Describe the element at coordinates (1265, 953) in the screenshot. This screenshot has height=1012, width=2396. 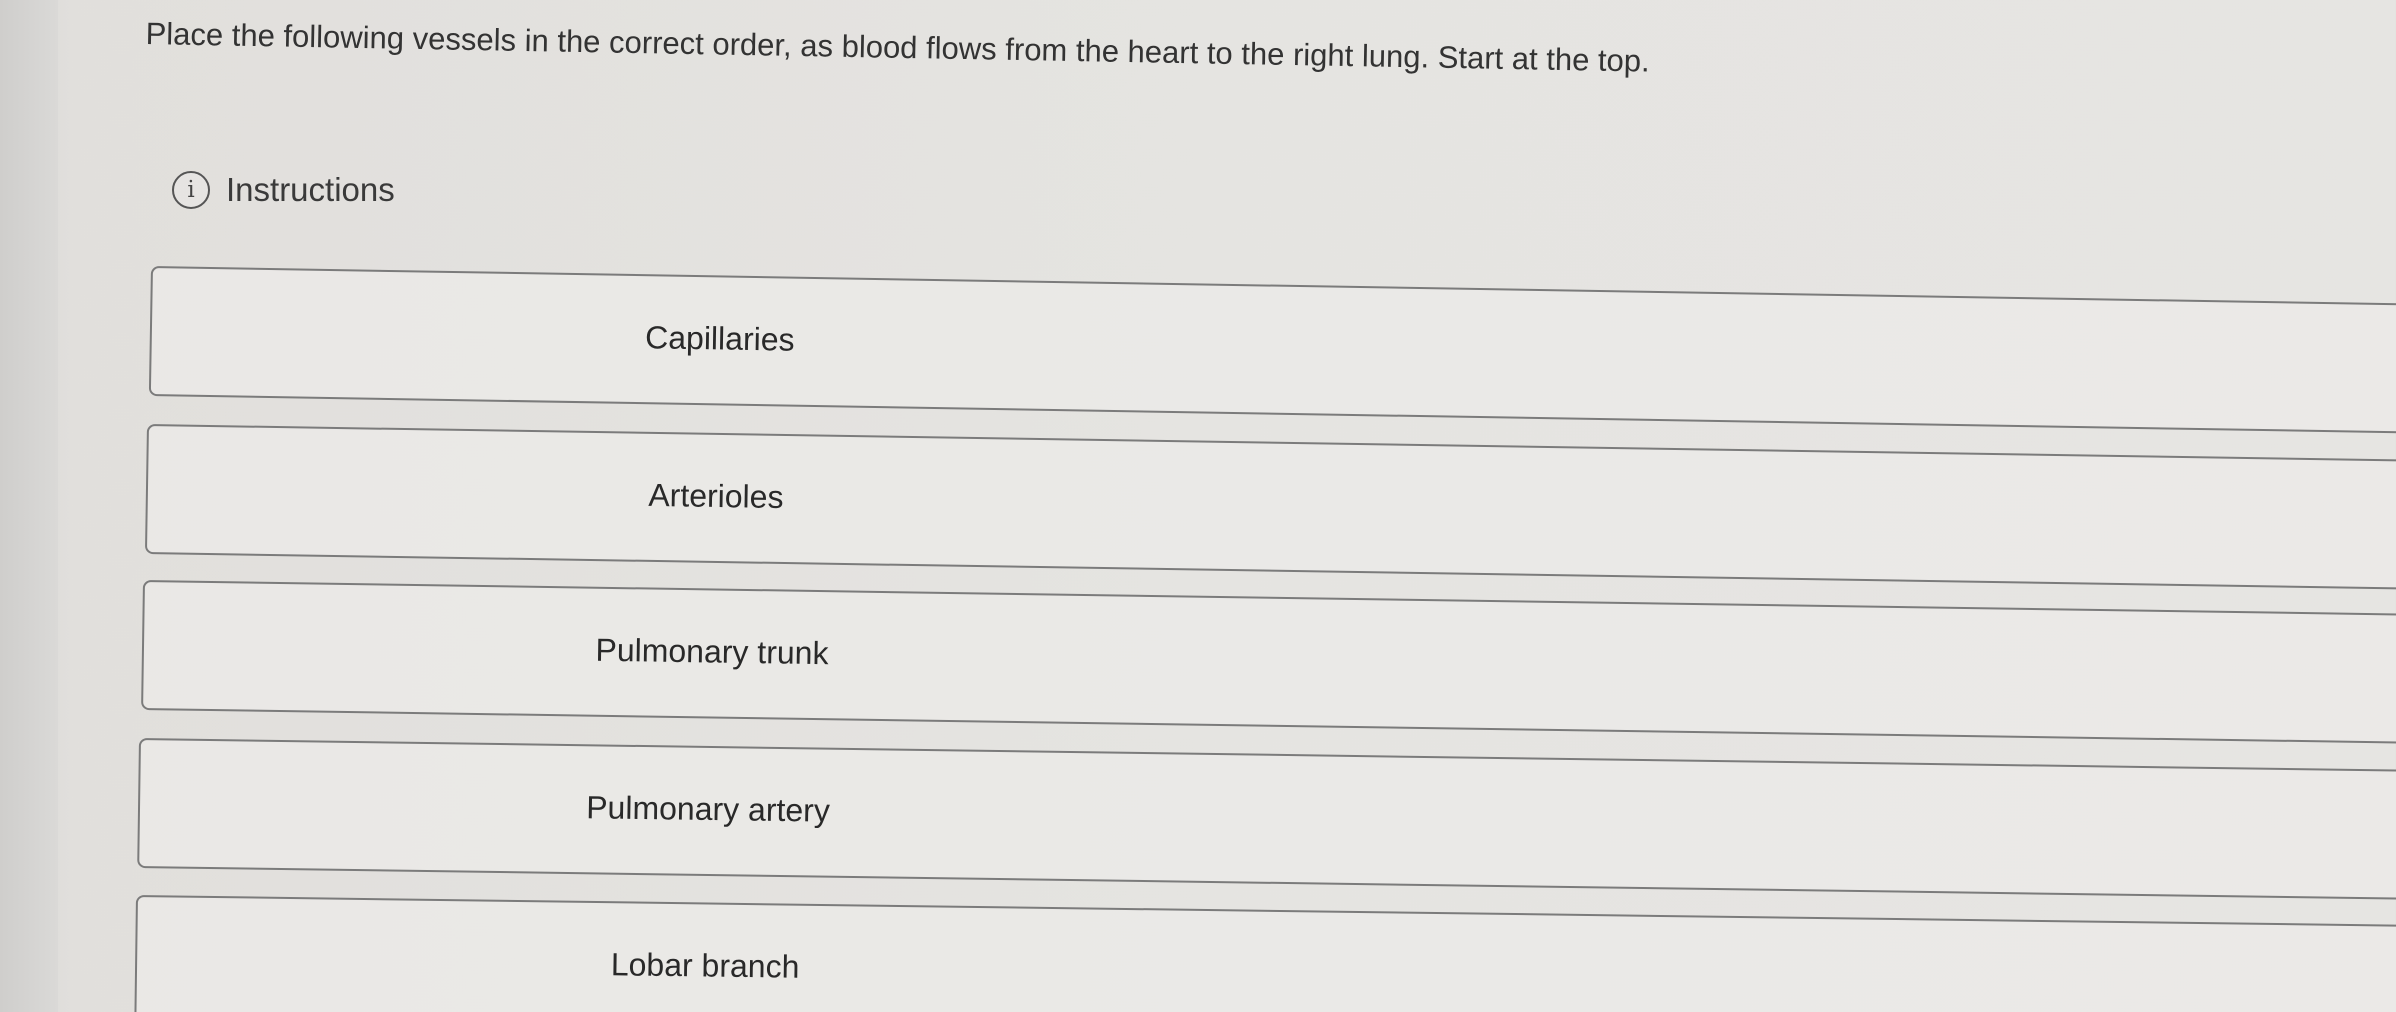
I see `order-item-lobar-branch: Lobar branch` at that location.